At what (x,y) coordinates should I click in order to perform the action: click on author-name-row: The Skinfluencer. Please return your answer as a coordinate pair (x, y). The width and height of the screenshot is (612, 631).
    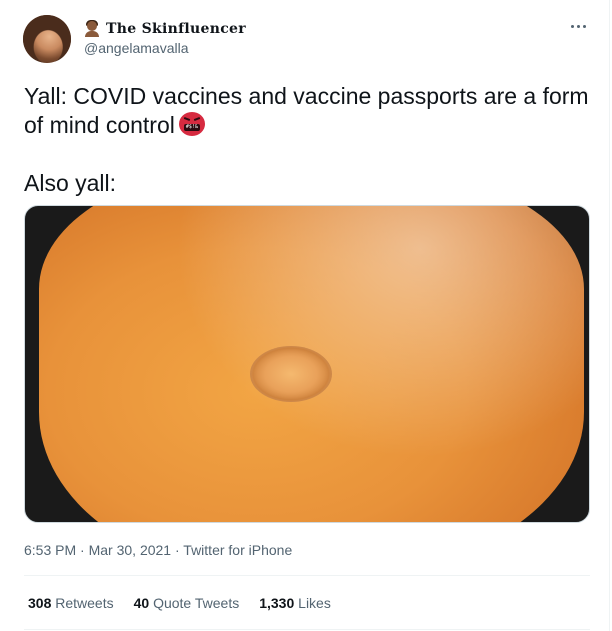
    Looking at the image, I should click on (165, 29).